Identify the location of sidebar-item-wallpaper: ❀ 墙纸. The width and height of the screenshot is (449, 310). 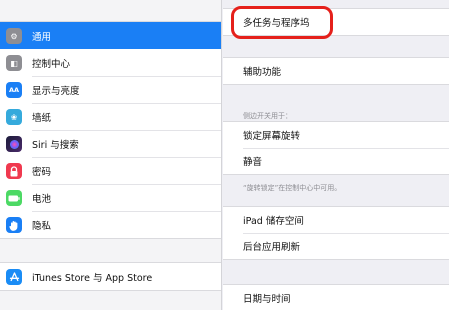
(110, 116).